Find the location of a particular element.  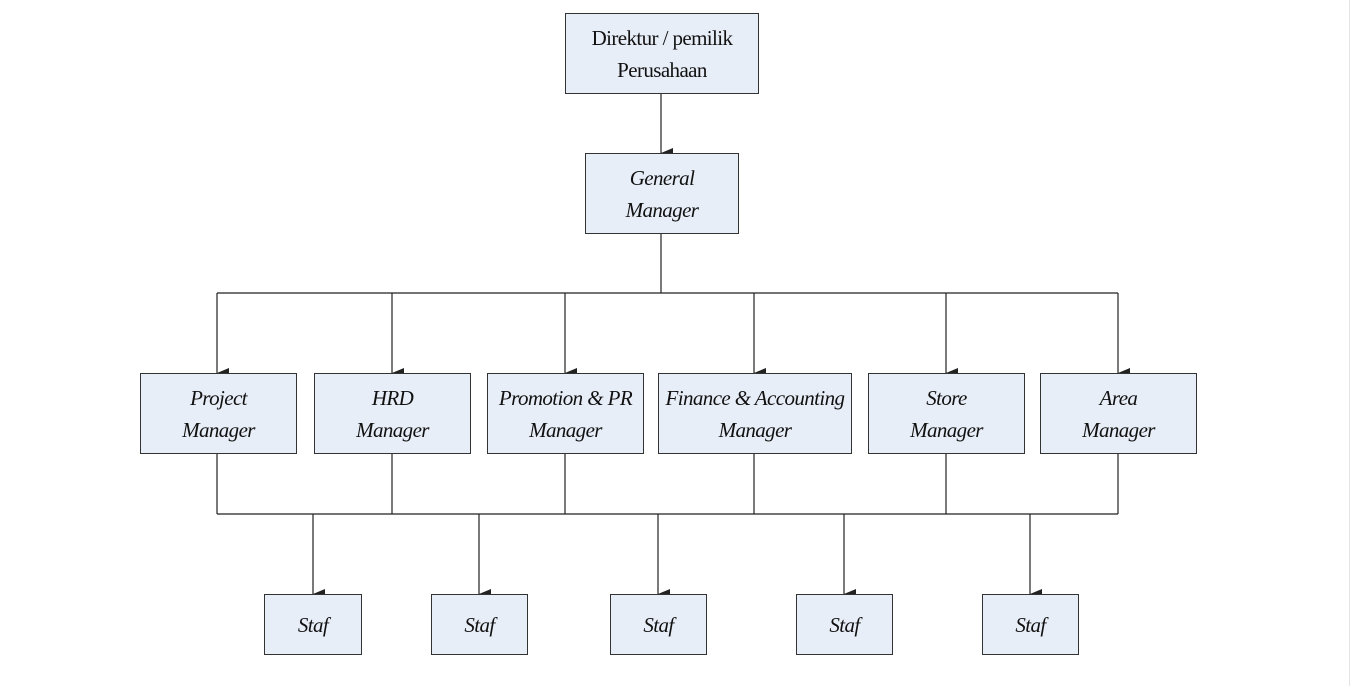

node-label: Finance & Accounting is located at coordinates (755, 397).